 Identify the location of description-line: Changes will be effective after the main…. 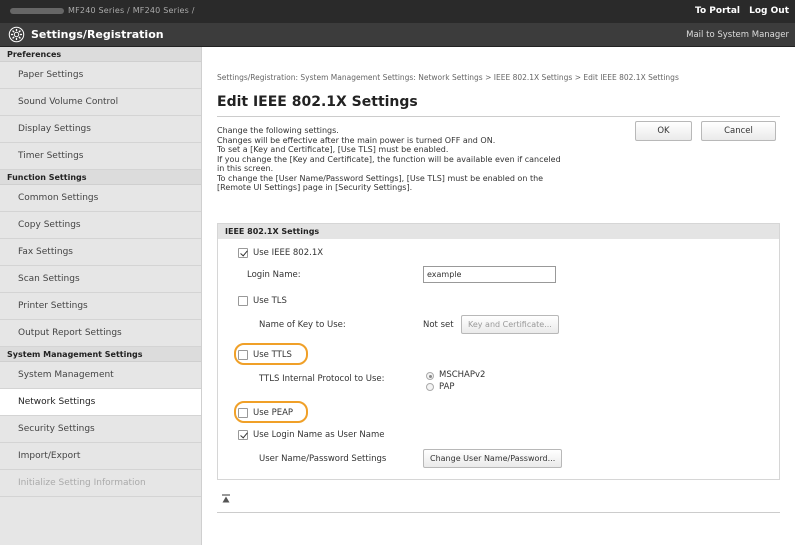
(356, 140).